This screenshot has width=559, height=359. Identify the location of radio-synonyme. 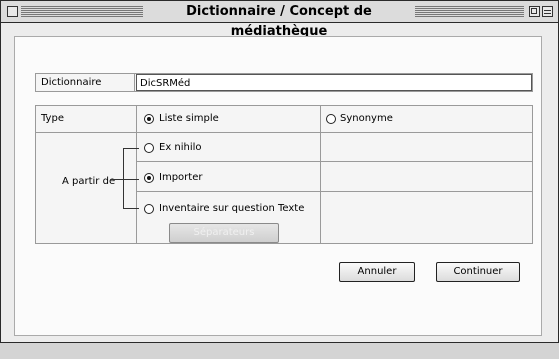
(331, 119).